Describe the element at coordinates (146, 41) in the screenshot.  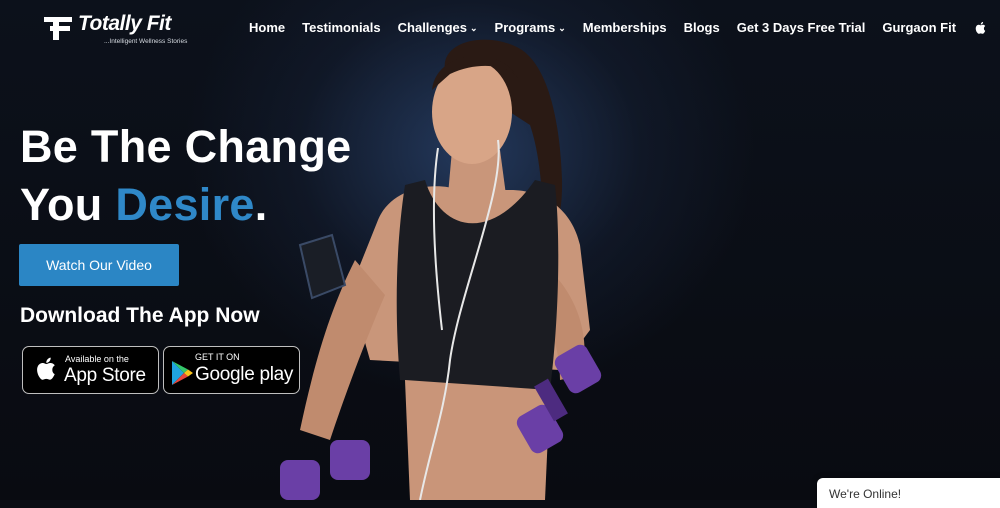
I see `brand-tagline: ...Intelligent Wellness Stories` at that location.